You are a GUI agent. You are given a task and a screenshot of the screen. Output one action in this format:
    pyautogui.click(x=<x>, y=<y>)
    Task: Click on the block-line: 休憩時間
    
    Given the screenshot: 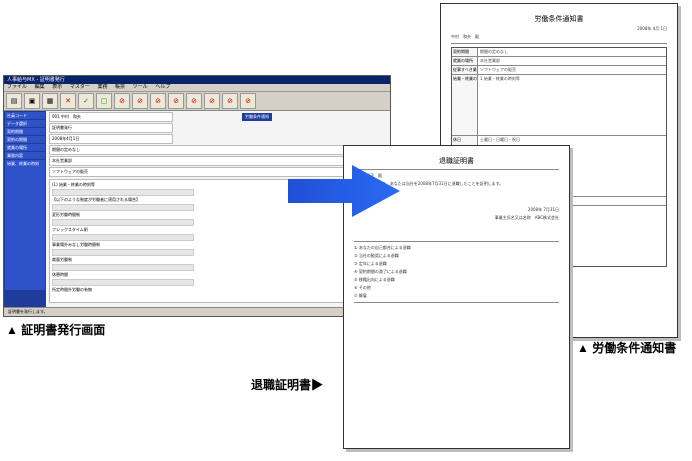 What is the action you would take?
    pyautogui.click(x=60, y=274)
    